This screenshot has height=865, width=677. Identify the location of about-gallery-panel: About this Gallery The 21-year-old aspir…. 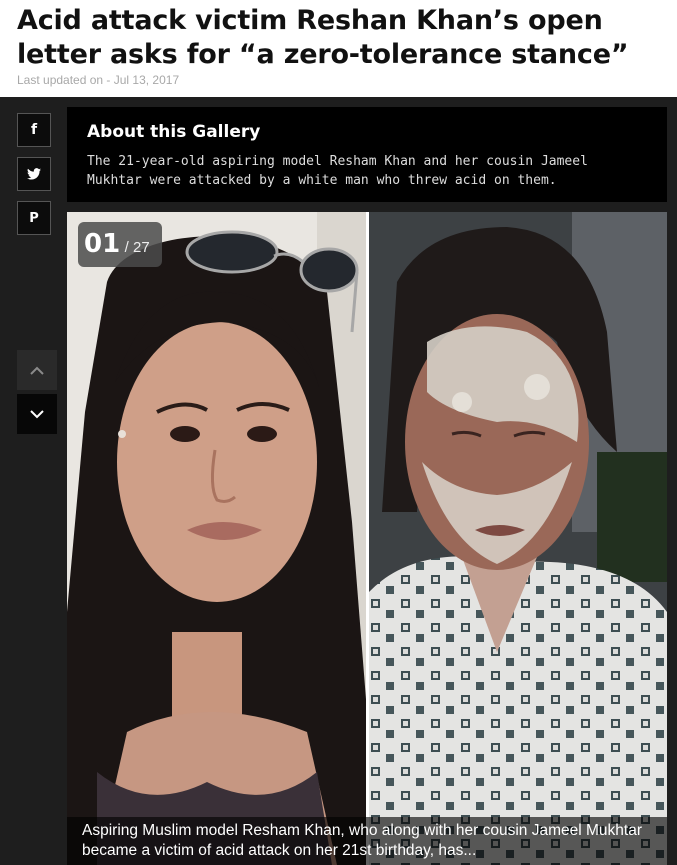
(367, 154).